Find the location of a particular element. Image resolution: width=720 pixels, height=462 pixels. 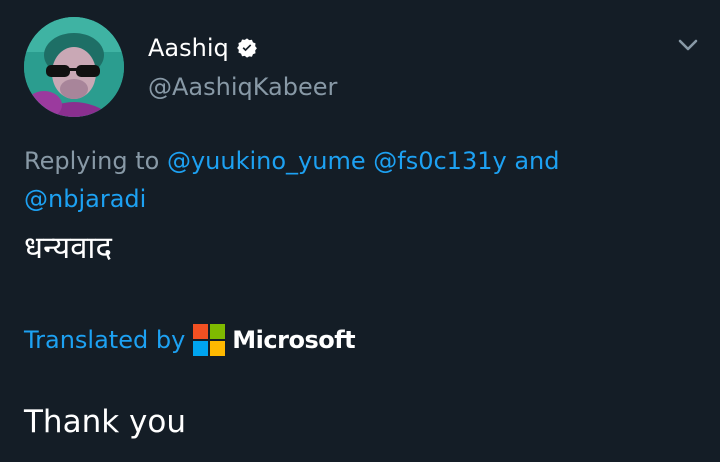

mention-conjunction: and is located at coordinates (536, 161).